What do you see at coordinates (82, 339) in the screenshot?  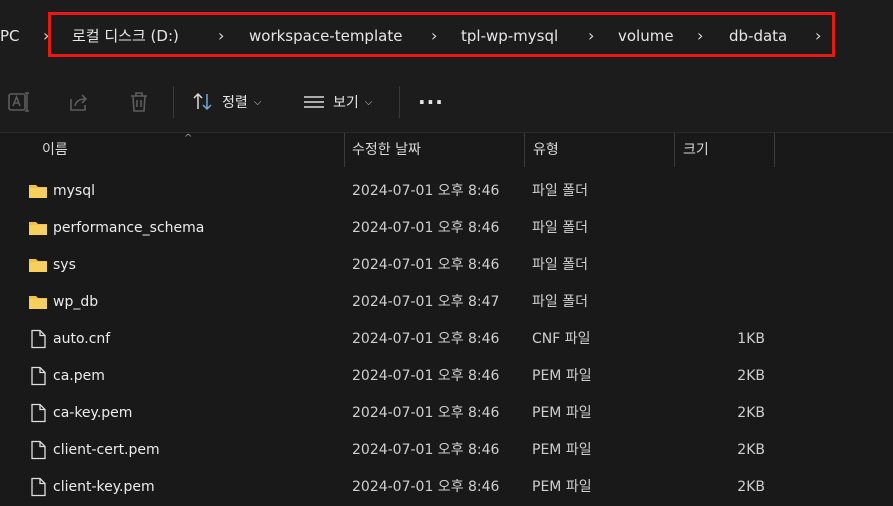 I see `file-name: auto.cnf` at bounding box center [82, 339].